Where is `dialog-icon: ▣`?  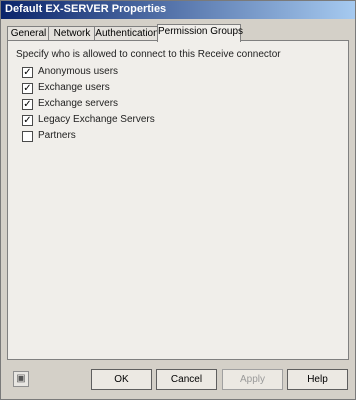 dialog-icon: ▣ is located at coordinates (21, 379).